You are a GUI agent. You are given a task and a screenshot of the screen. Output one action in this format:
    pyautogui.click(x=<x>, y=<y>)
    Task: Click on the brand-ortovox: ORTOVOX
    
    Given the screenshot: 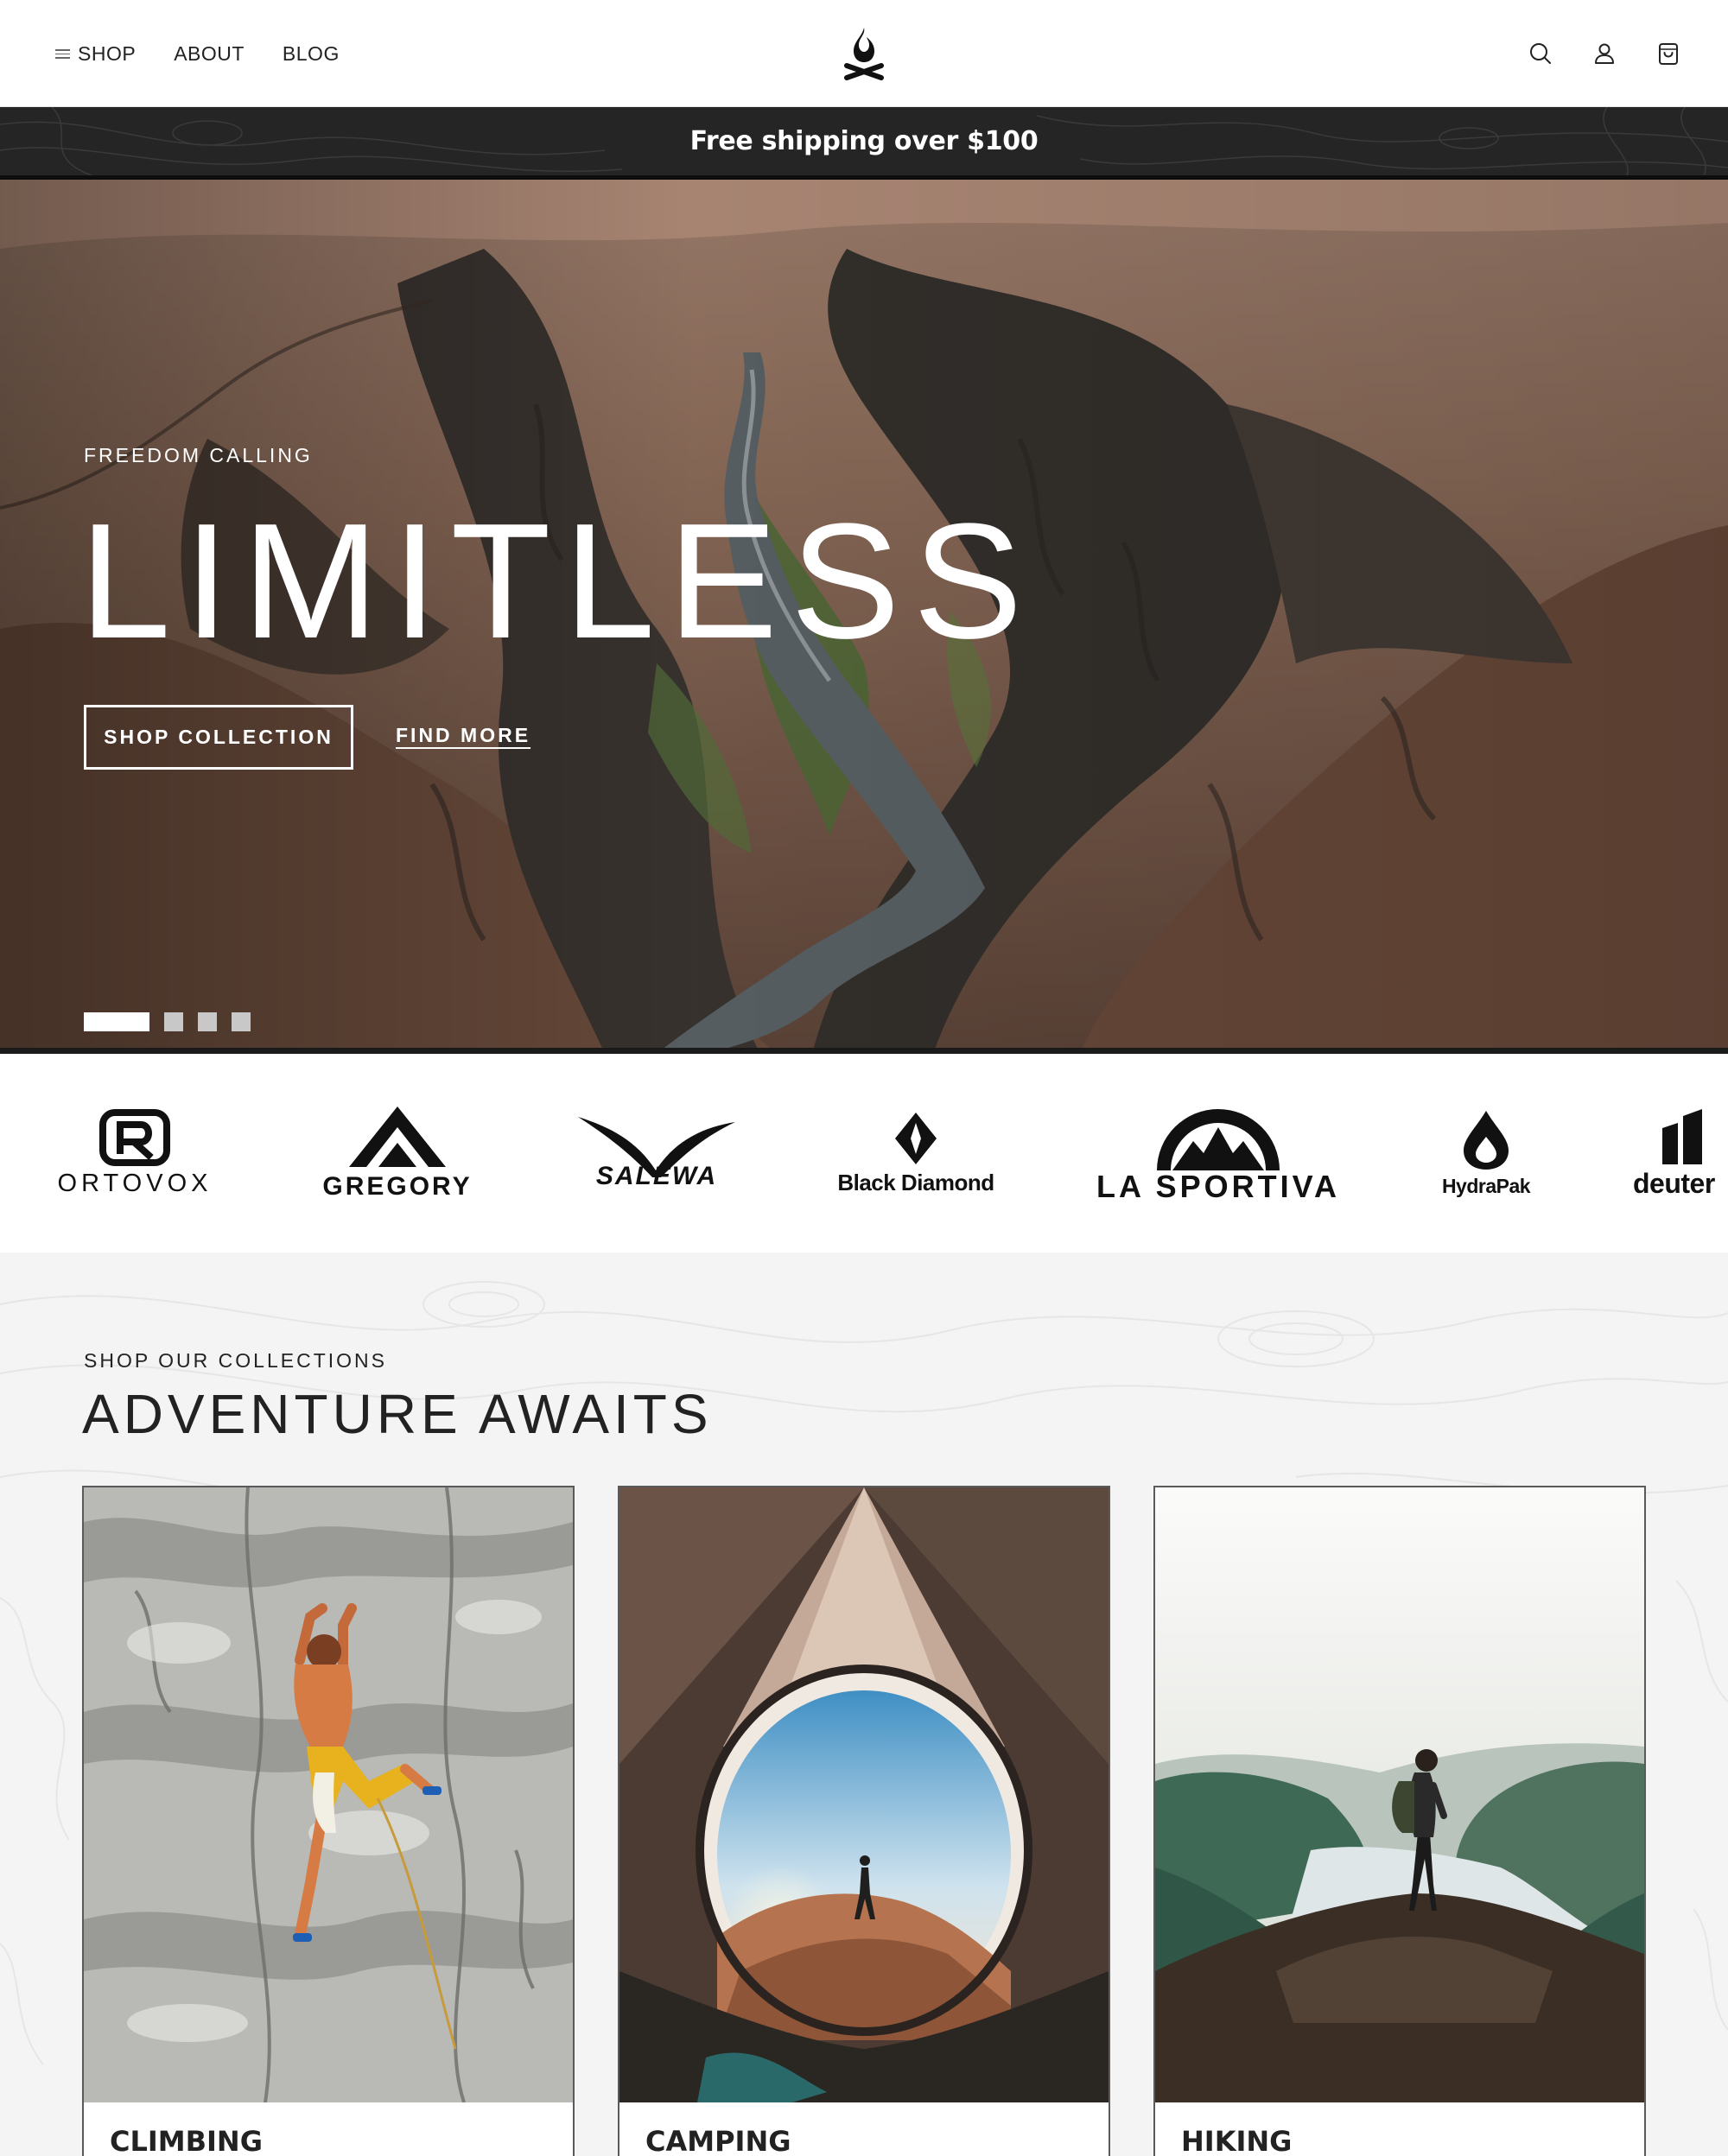 What is the action you would take?
    pyautogui.click(x=134, y=1153)
    